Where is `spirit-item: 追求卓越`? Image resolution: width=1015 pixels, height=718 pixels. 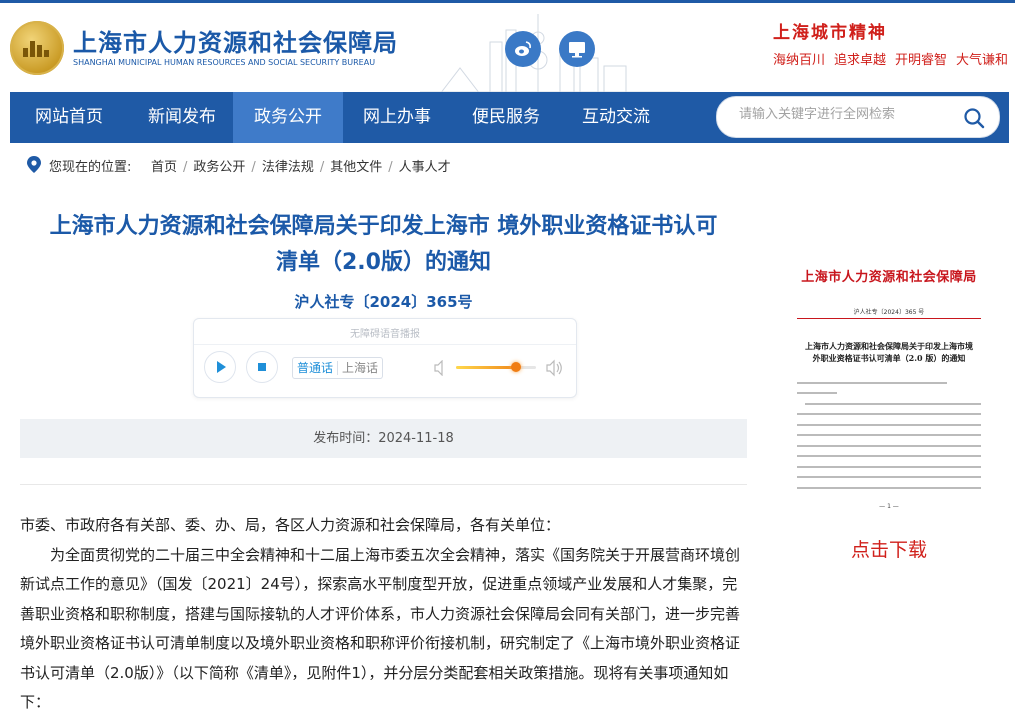 spirit-item: 追求卓越 is located at coordinates (860, 60).